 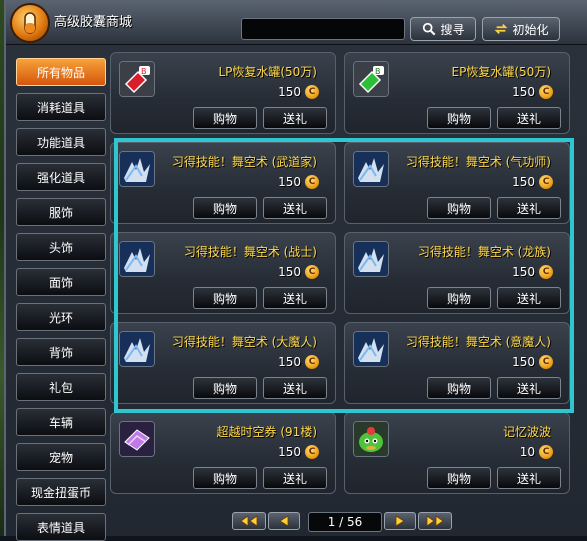 What do you see at coordinates (501, 72) in the screenshot?
I see `item-name: EP恢复水罐(50万)` at bounding box center [501, 72].